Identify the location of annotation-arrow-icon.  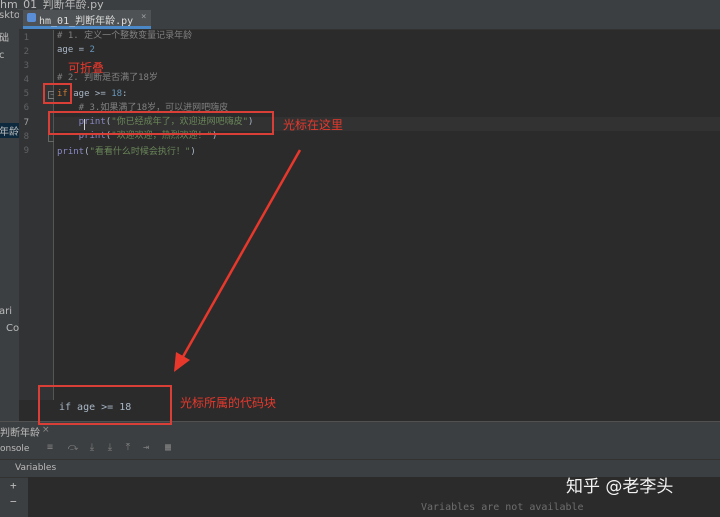
(238, 260).